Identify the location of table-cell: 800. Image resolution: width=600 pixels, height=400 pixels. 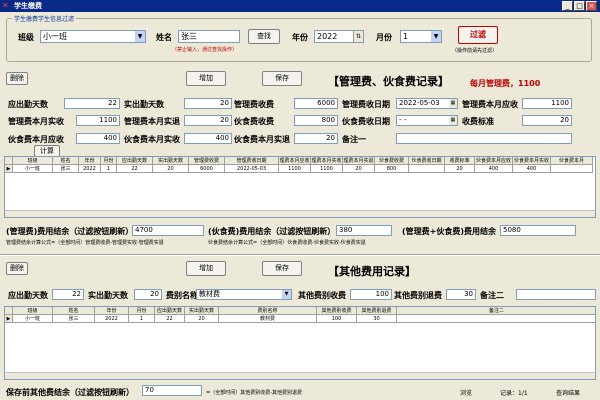
(392, 169).